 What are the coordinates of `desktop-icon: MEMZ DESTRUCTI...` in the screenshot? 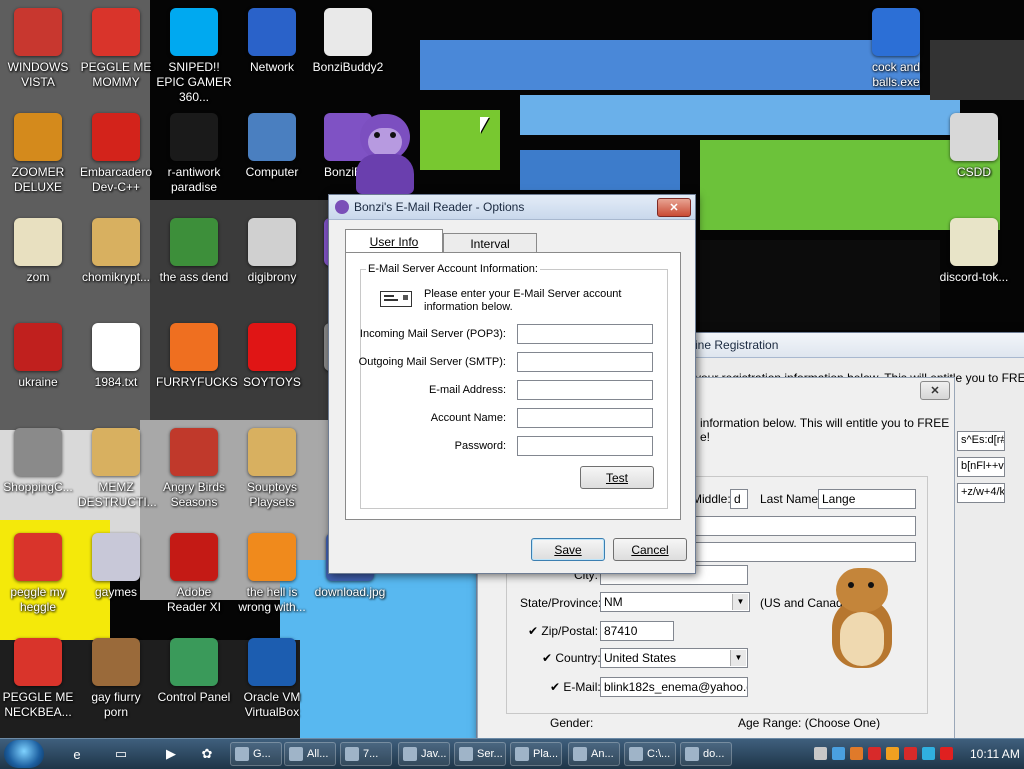 It's located at (117, 467).